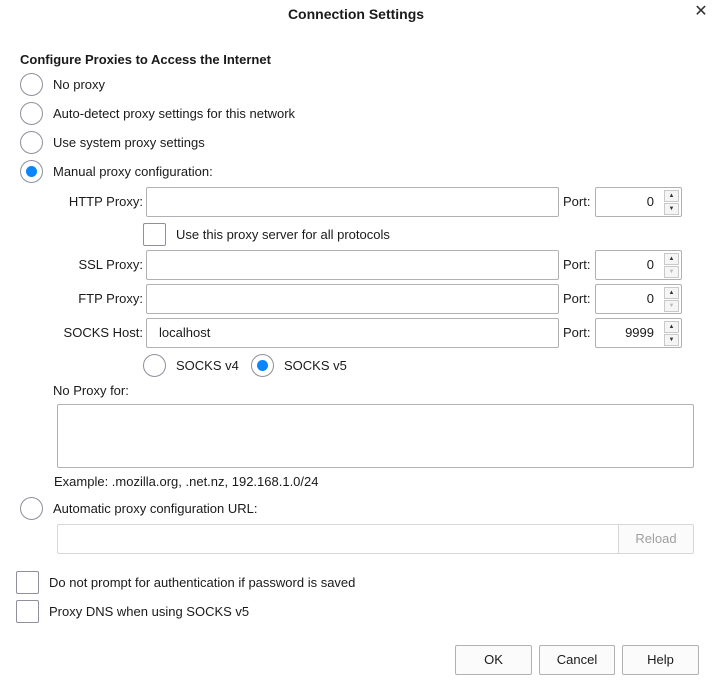 Image resolution: width=712 pixels, height=689 pixels. I want to click on proxy-dns-option: Proxy DNS when using SOCKS v5, so click(132, 611).